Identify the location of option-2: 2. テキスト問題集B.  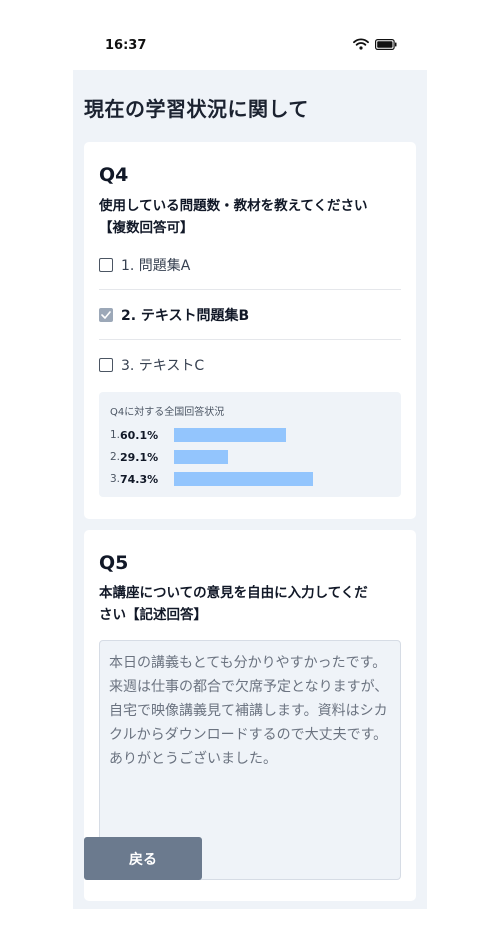
(250, 315).